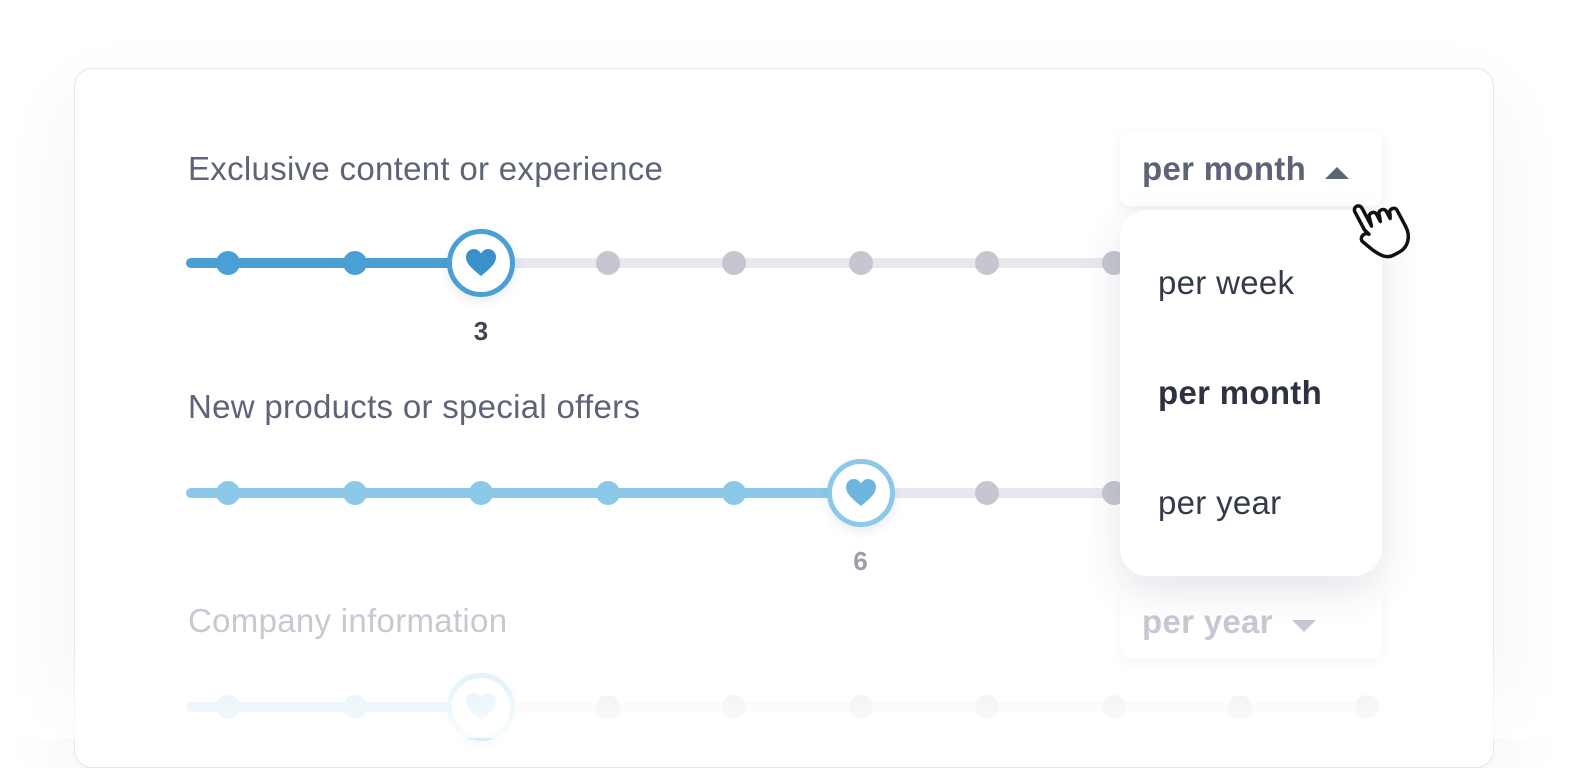 The width and height of the screenshot is (1596, 768). I want to click on unit-select-company-information: per year, so click(1251, 622).